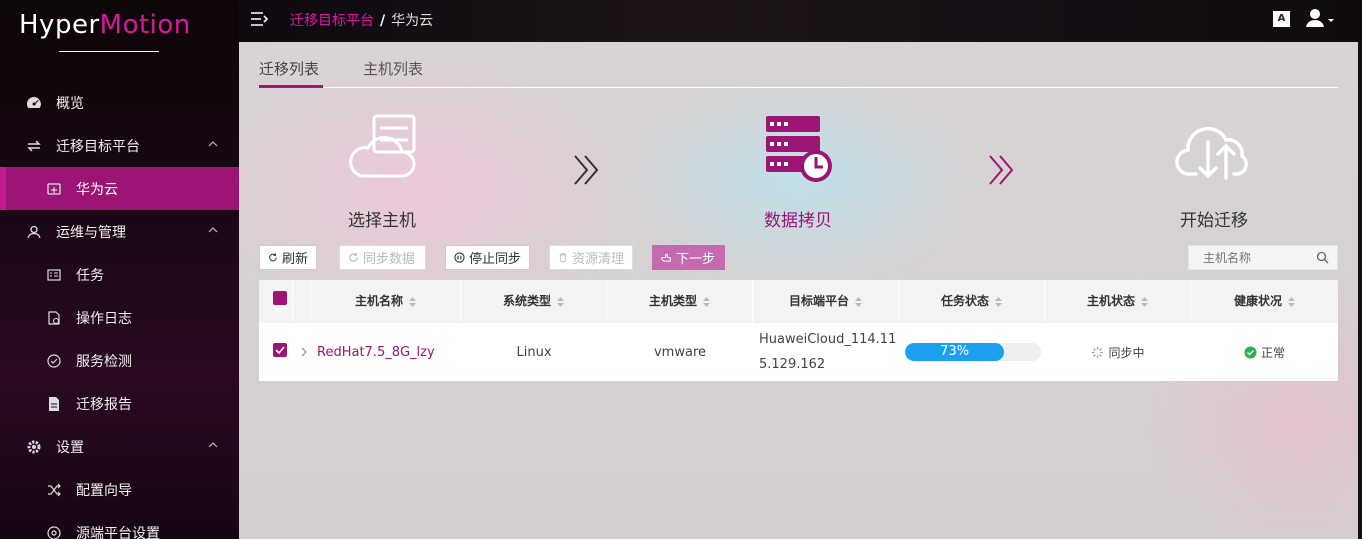 The height and width of the screenshot is (539, 1362). I want to click on trash-icon, so click(563, 258).